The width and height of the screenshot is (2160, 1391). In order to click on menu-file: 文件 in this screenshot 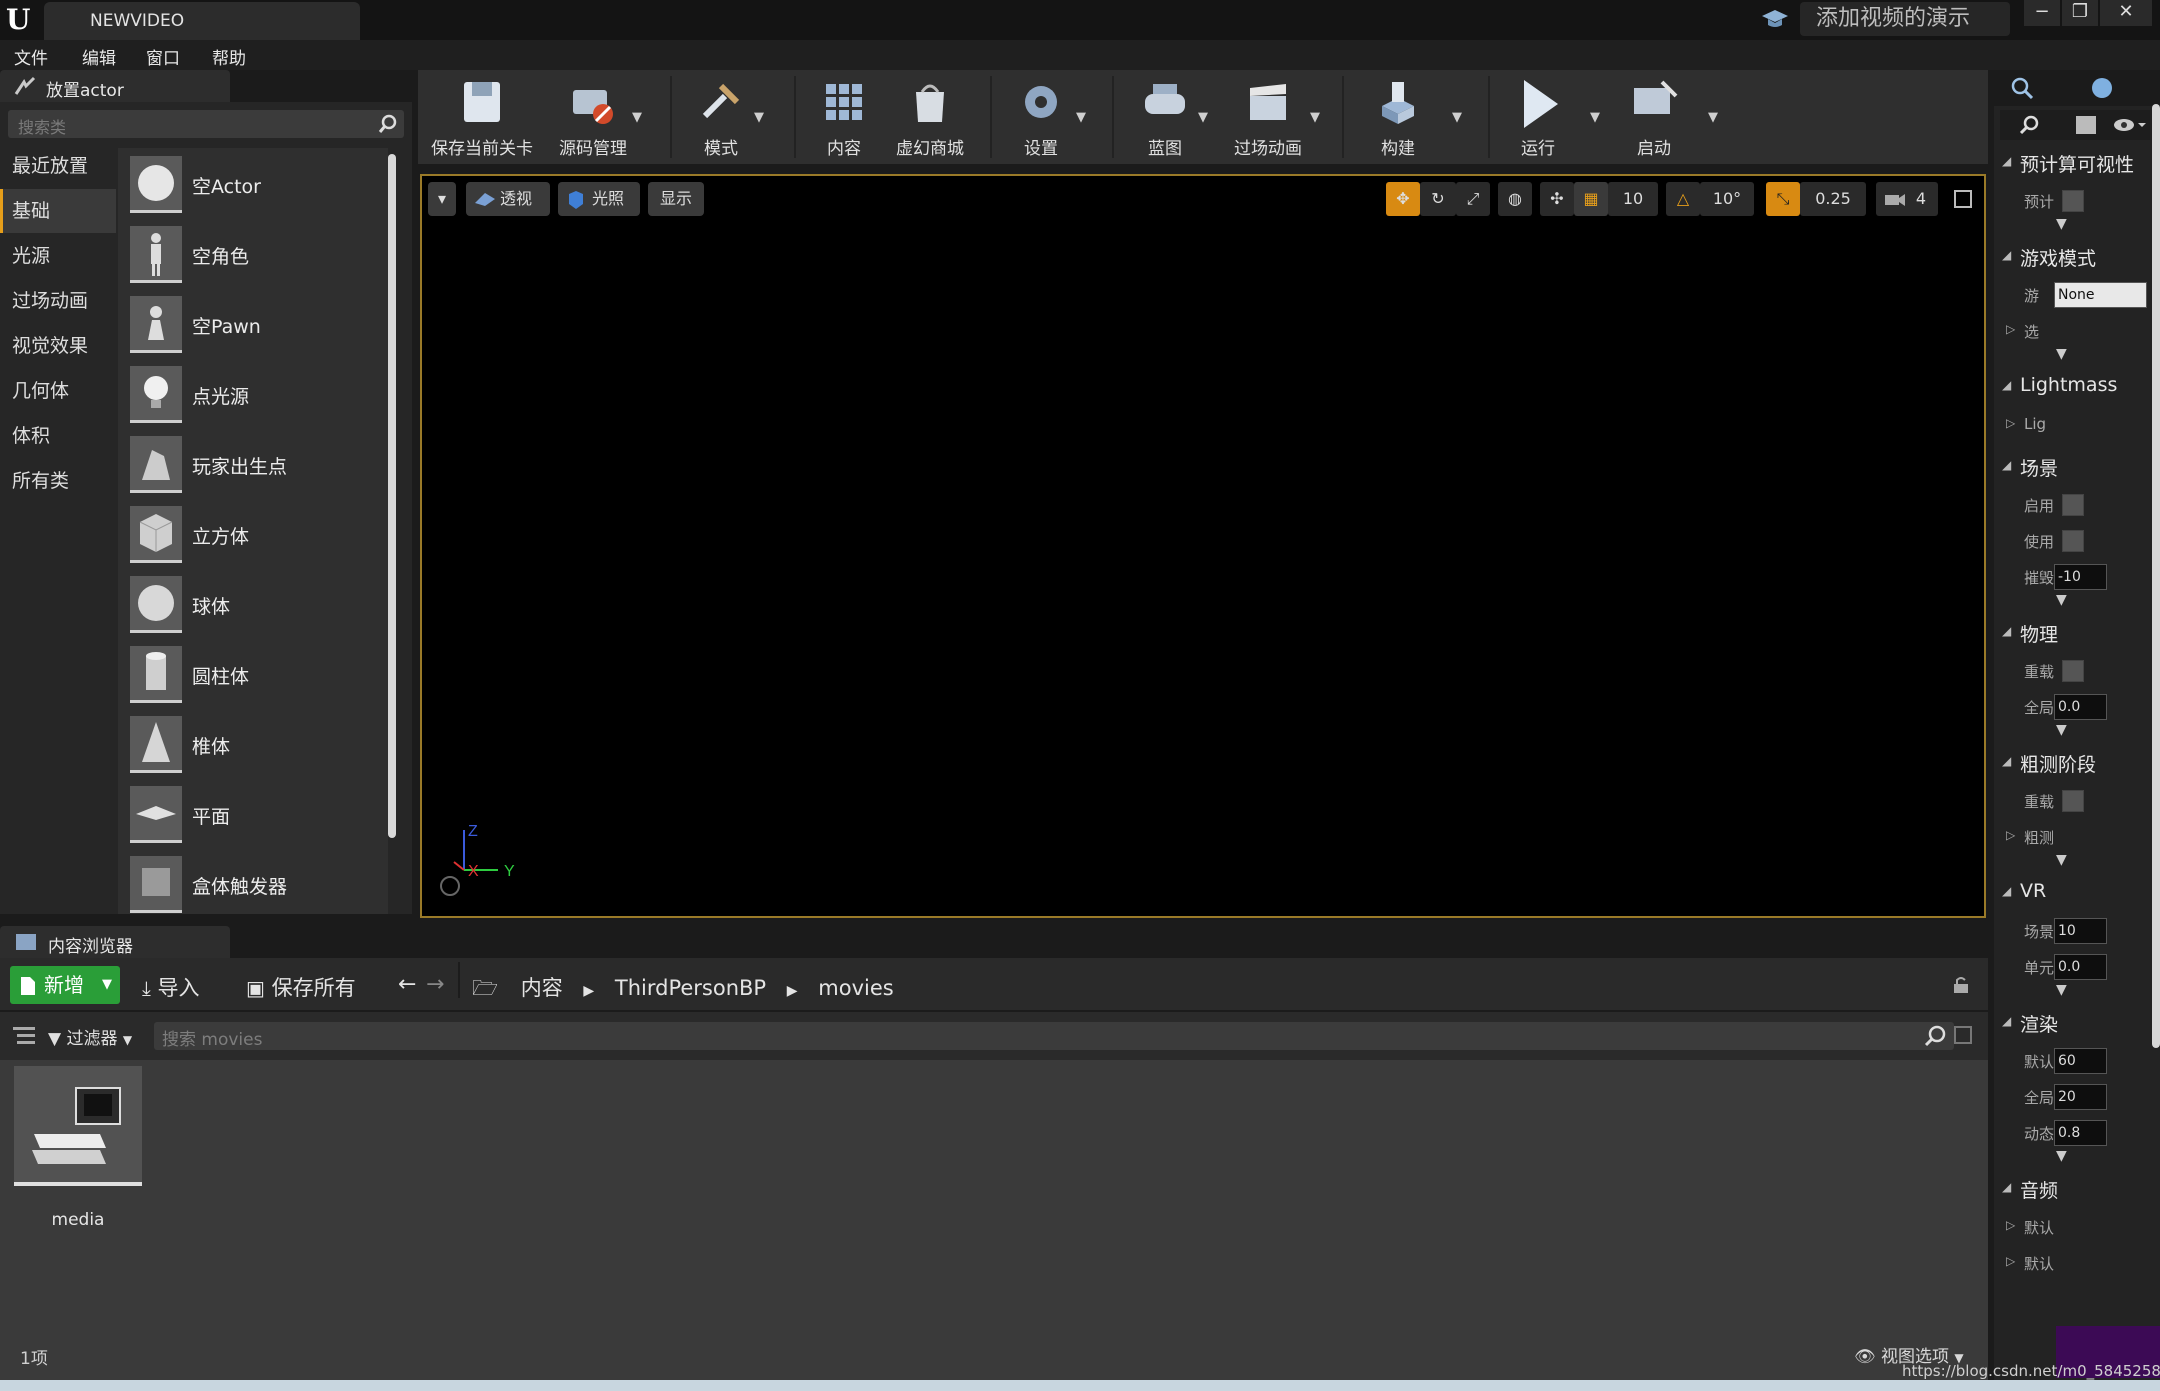, I will do `click(31, 56)`.